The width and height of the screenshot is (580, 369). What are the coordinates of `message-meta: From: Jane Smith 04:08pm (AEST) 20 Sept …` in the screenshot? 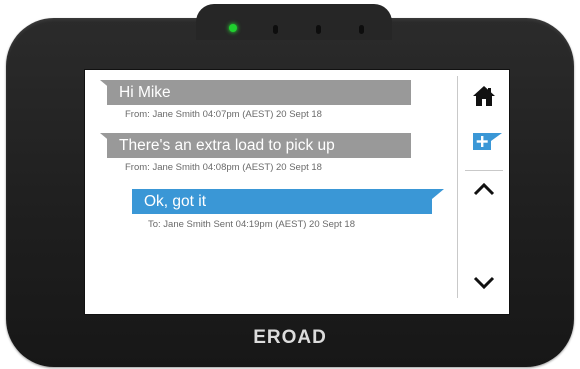 It's located at (223, 167).